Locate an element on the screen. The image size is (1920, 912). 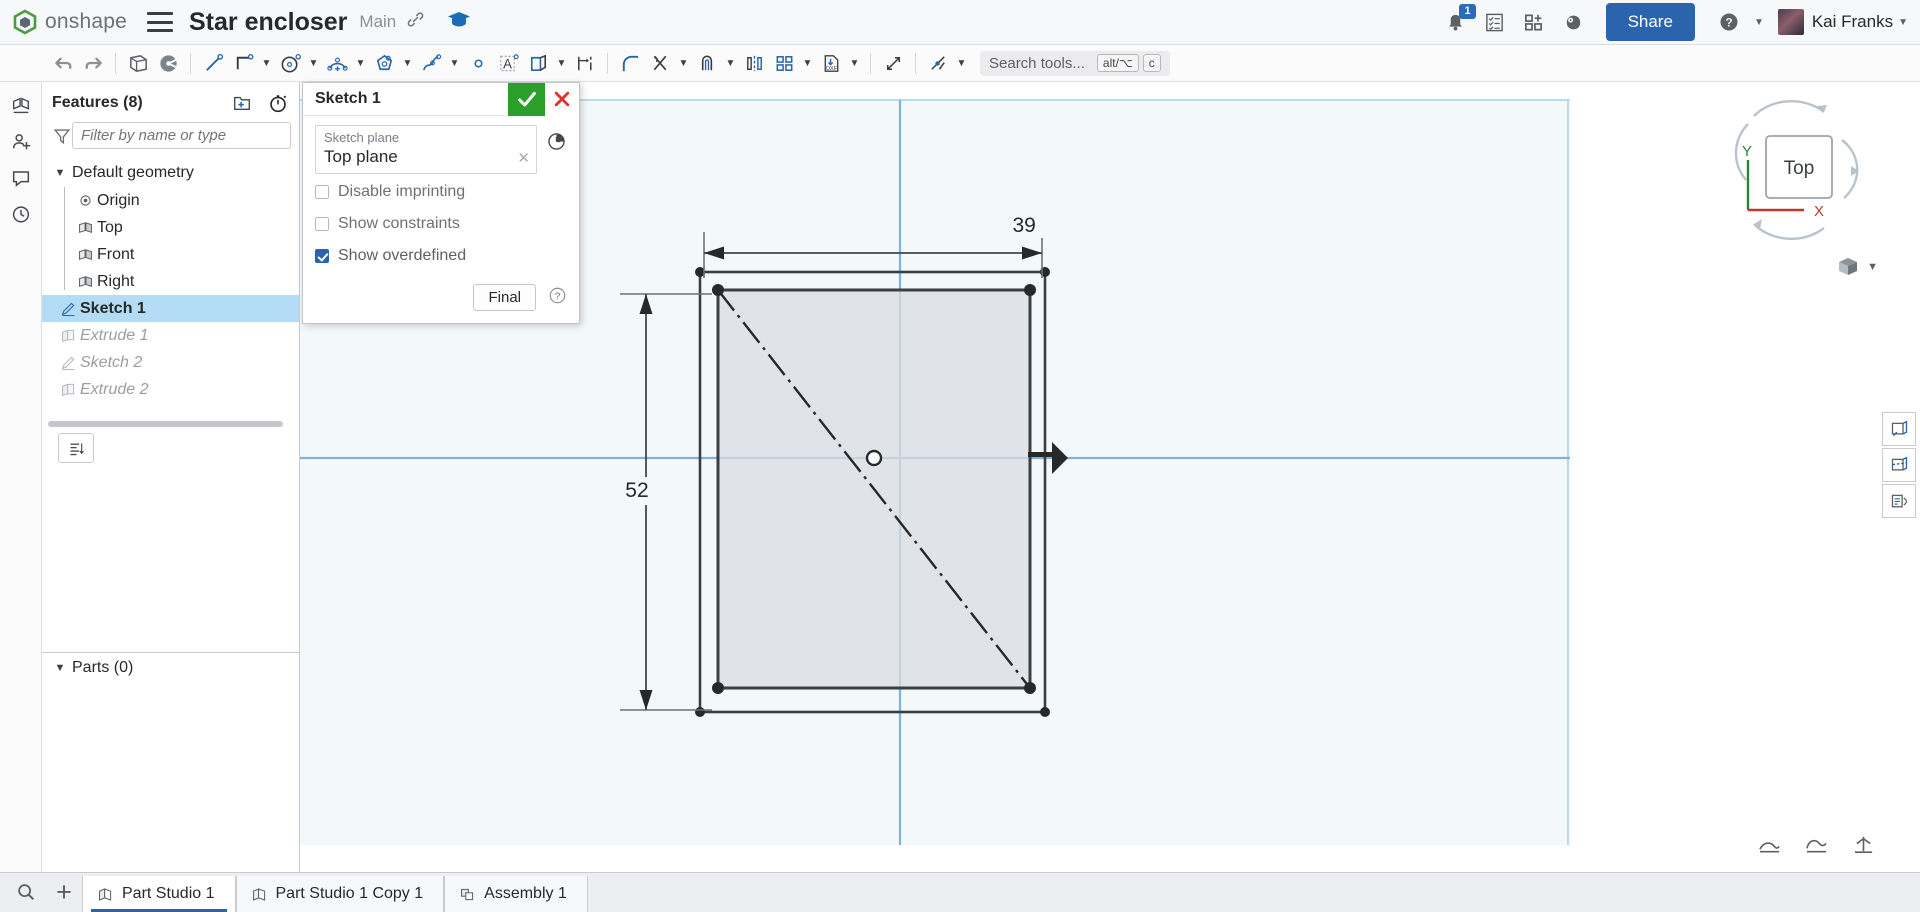
rollback-bar is located at coordinates (165, 424).